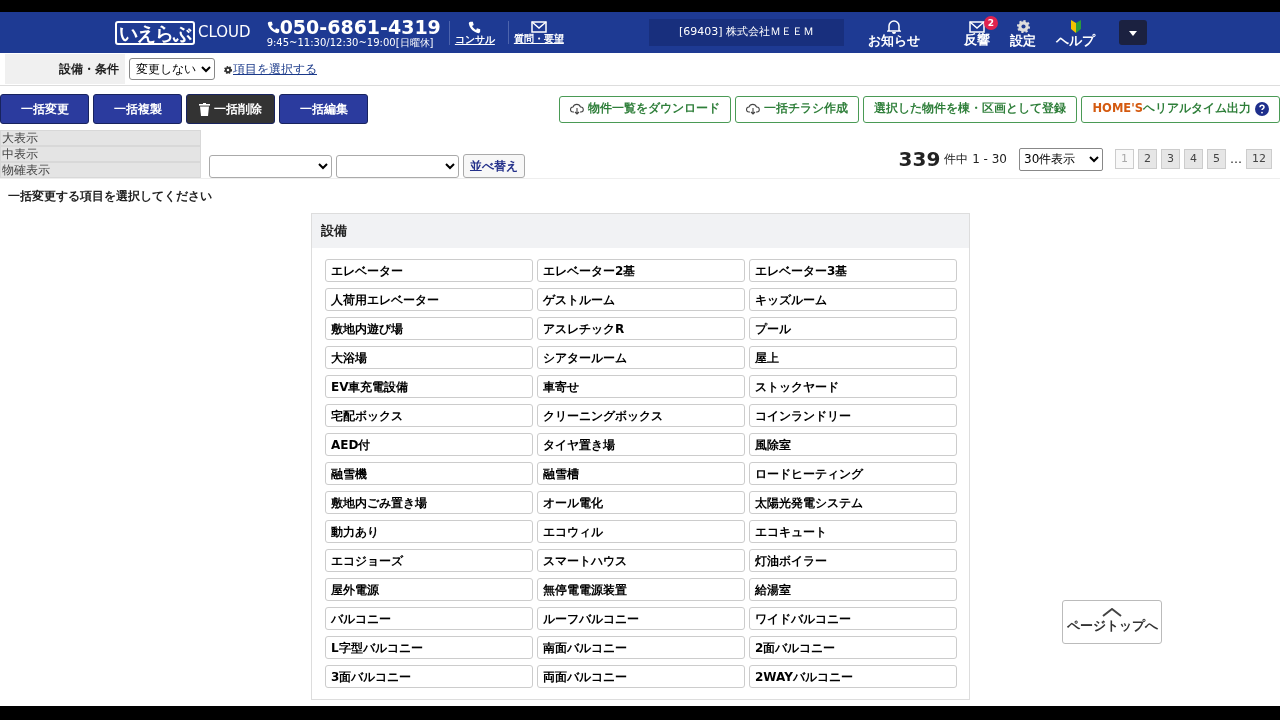 The width and height of the screenshot is (1280, 720). I want to click on sort-select, so click(270, 166).